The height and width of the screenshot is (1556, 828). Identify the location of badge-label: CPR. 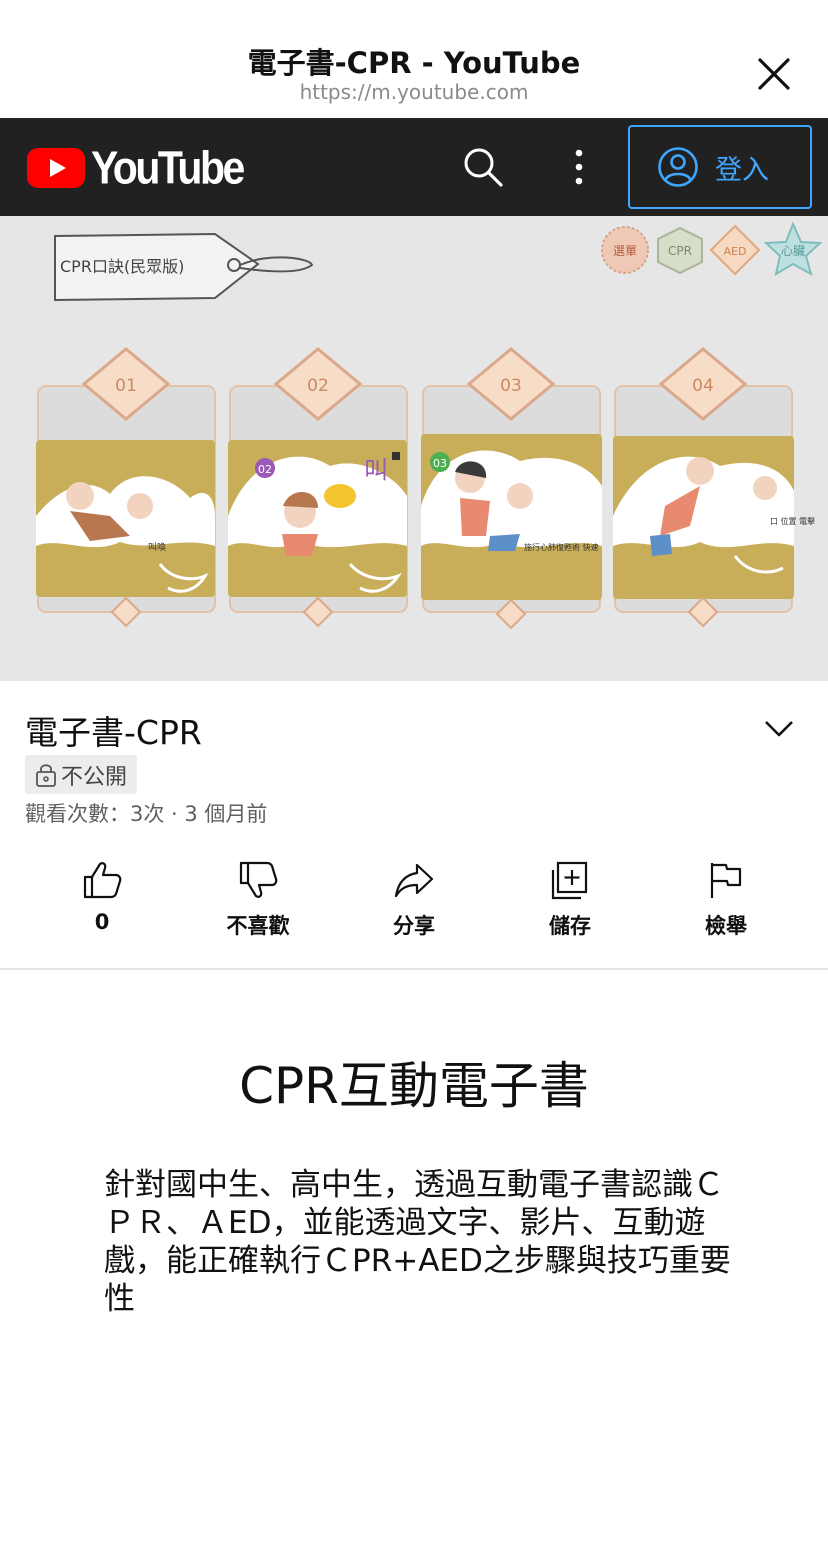
(680, 251).